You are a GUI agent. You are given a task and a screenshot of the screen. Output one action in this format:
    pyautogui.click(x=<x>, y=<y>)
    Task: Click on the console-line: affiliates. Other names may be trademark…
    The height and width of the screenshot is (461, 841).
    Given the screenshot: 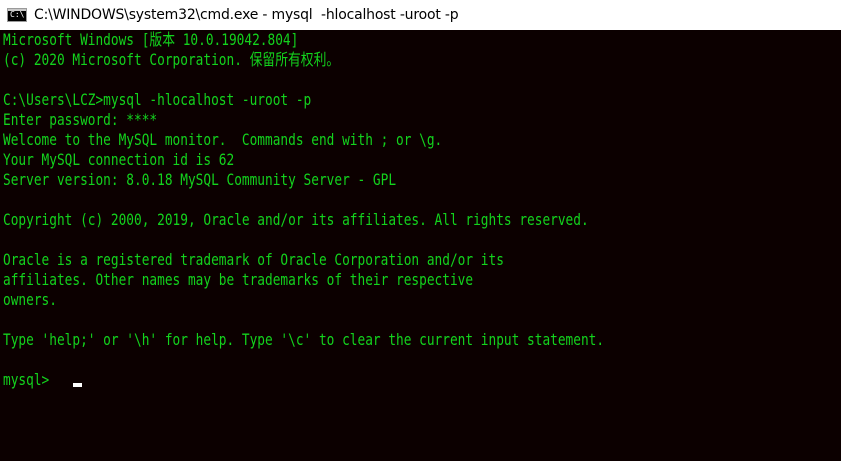 What is the action you would take?
    pyautogui.click(x=238, y=279)
    